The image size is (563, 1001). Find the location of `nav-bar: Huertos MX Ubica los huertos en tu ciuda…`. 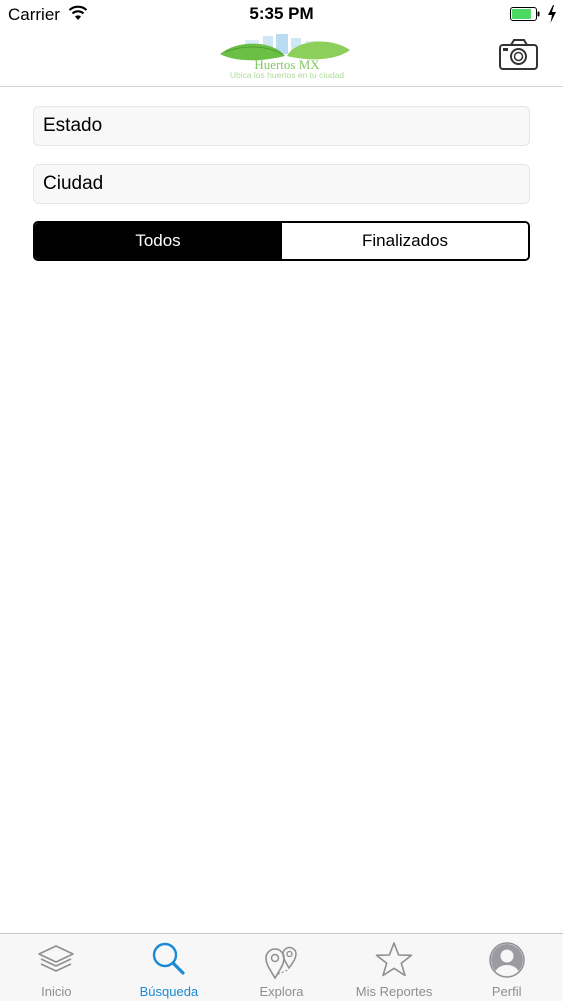

nav-bar: Huertos MX Ubica los huertos en tu ciuda… is located at coordinates (281, 57).